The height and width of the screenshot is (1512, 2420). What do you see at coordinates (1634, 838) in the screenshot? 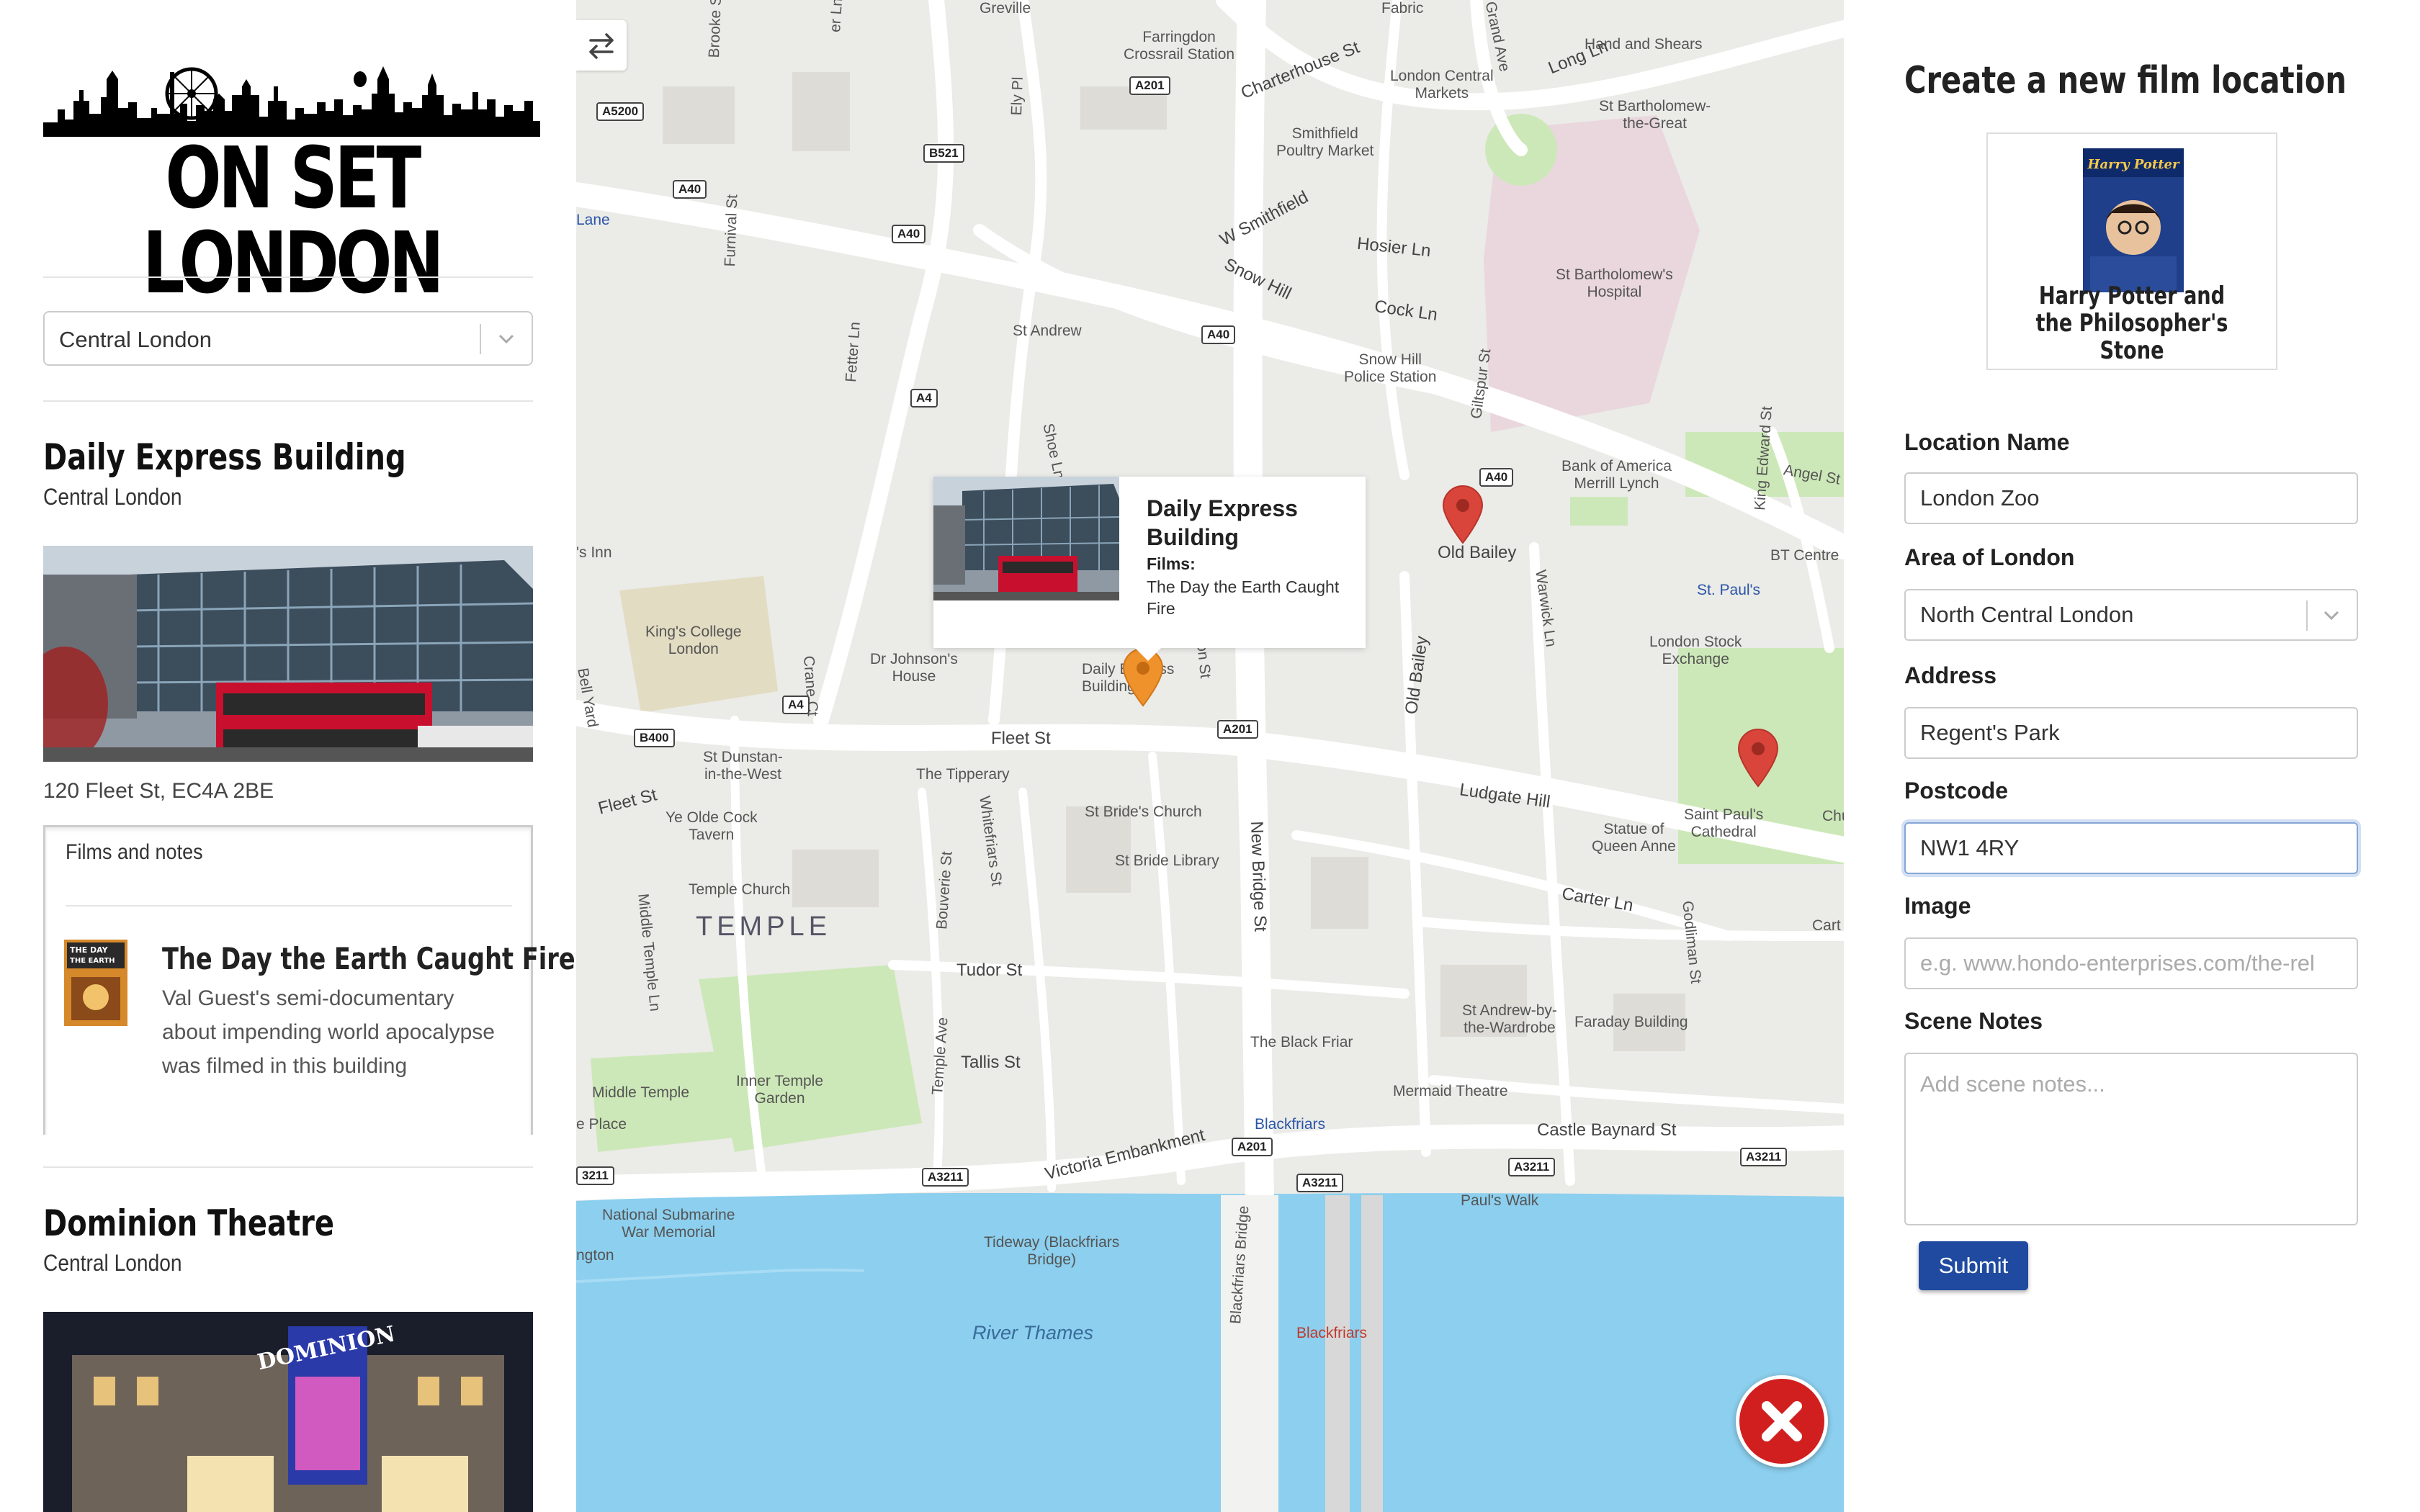
I see `map-label: Statue of Queen Anne` at bounding box center [1634, 838].